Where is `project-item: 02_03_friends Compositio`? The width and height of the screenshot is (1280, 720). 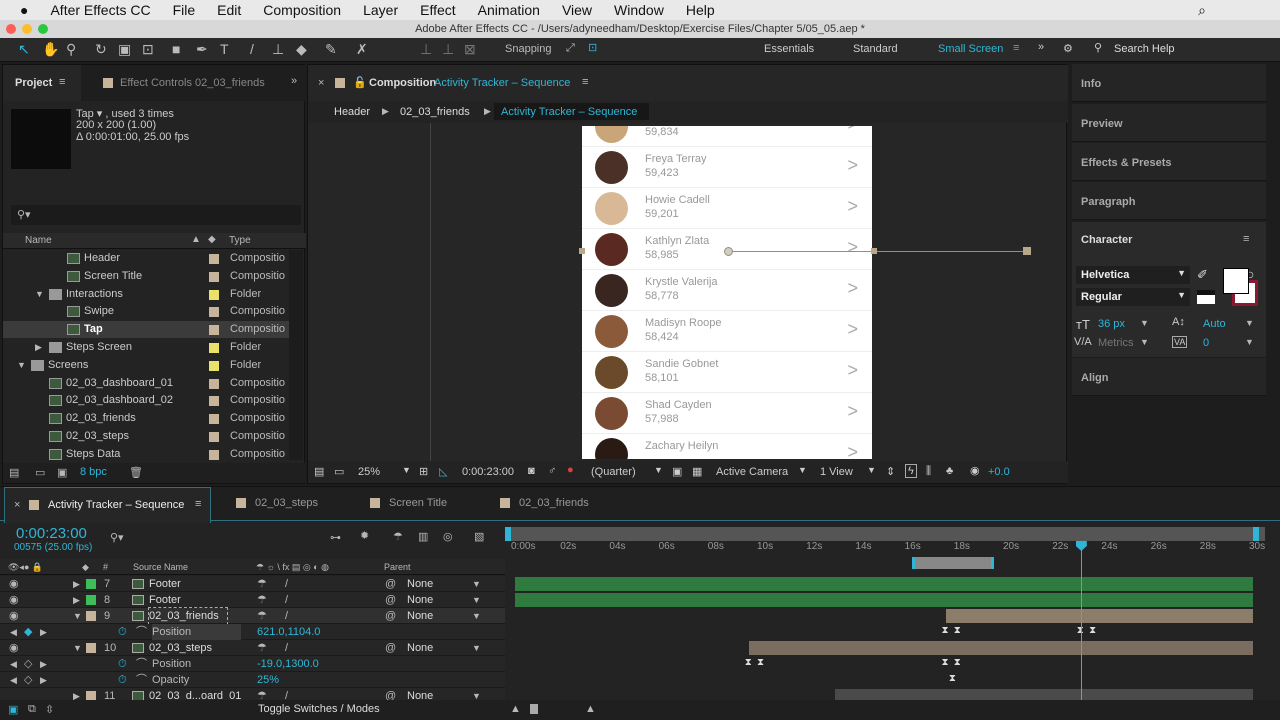
project-item: 02_03_friends Compositio is located at coordinates (146, 418).